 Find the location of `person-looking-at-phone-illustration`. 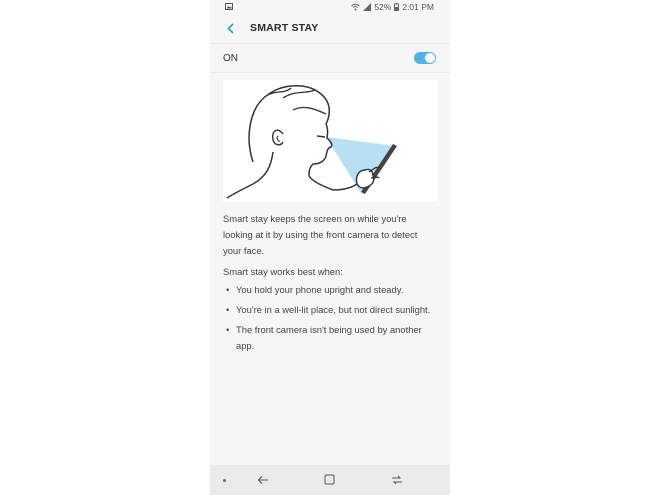

person-looking-at-phone-illustration is located at coordinates (311, 142).